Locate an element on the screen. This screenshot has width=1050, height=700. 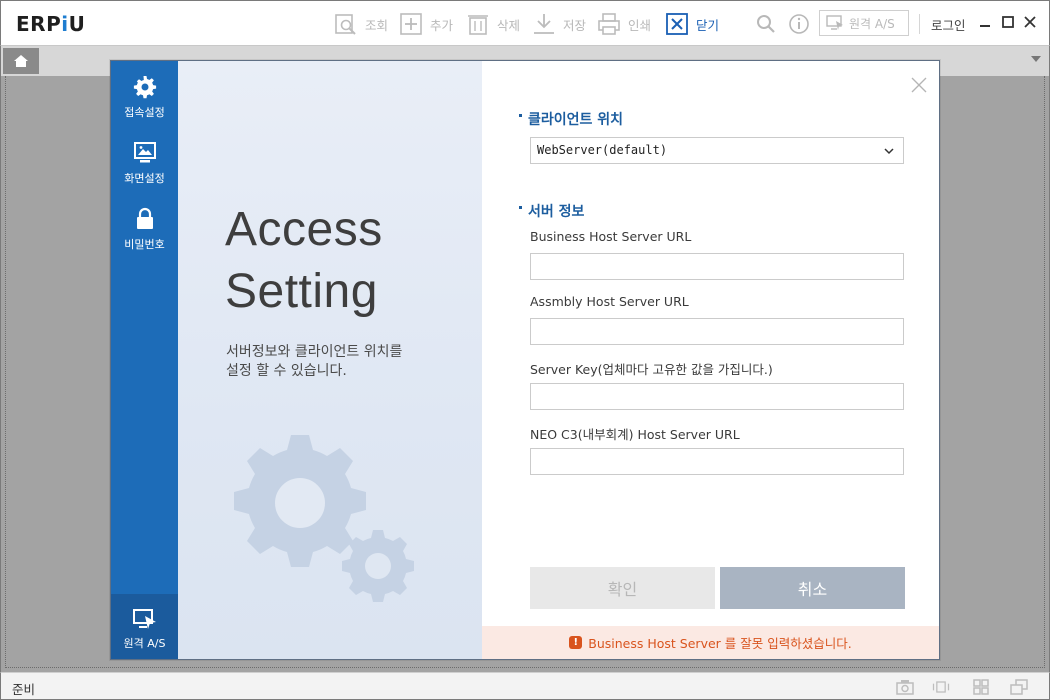
trash-icon is located at coordinates (478, 25).